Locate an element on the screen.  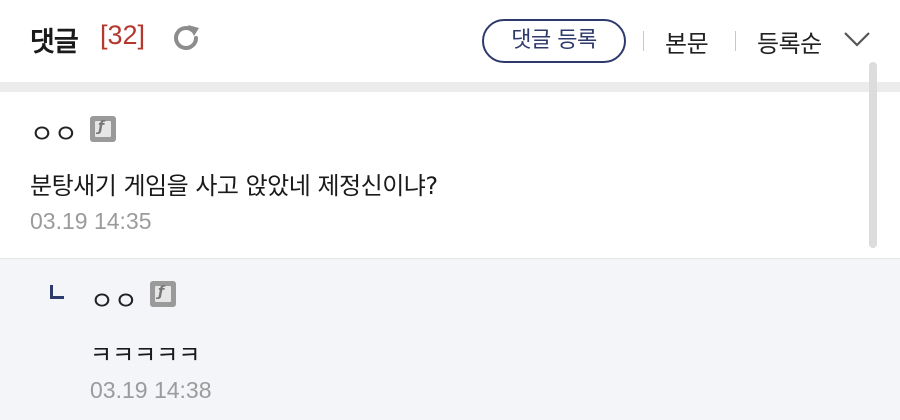
comment-count: [32] is located at coordinates (123, 35).